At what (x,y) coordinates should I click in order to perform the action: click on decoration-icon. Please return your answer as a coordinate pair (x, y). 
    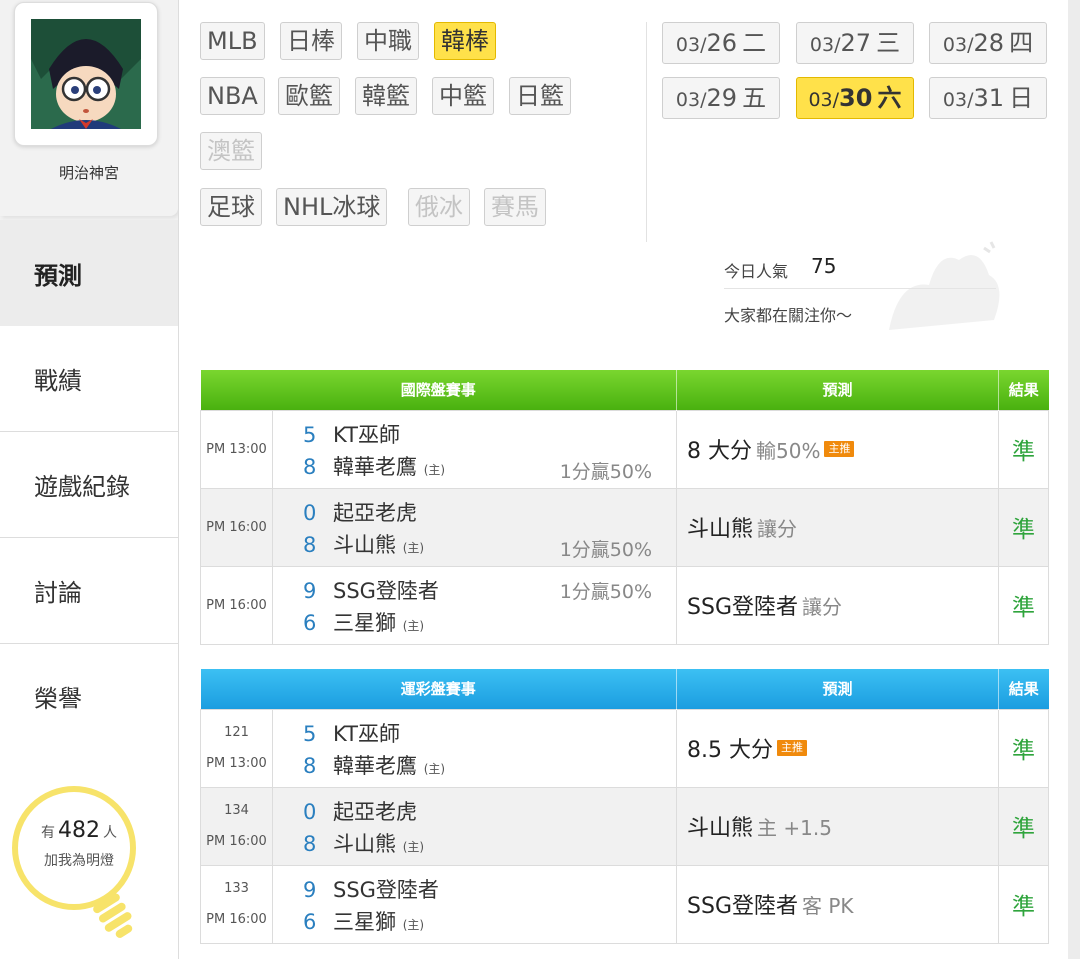
    Looking at the image, I should click on (944, 285).